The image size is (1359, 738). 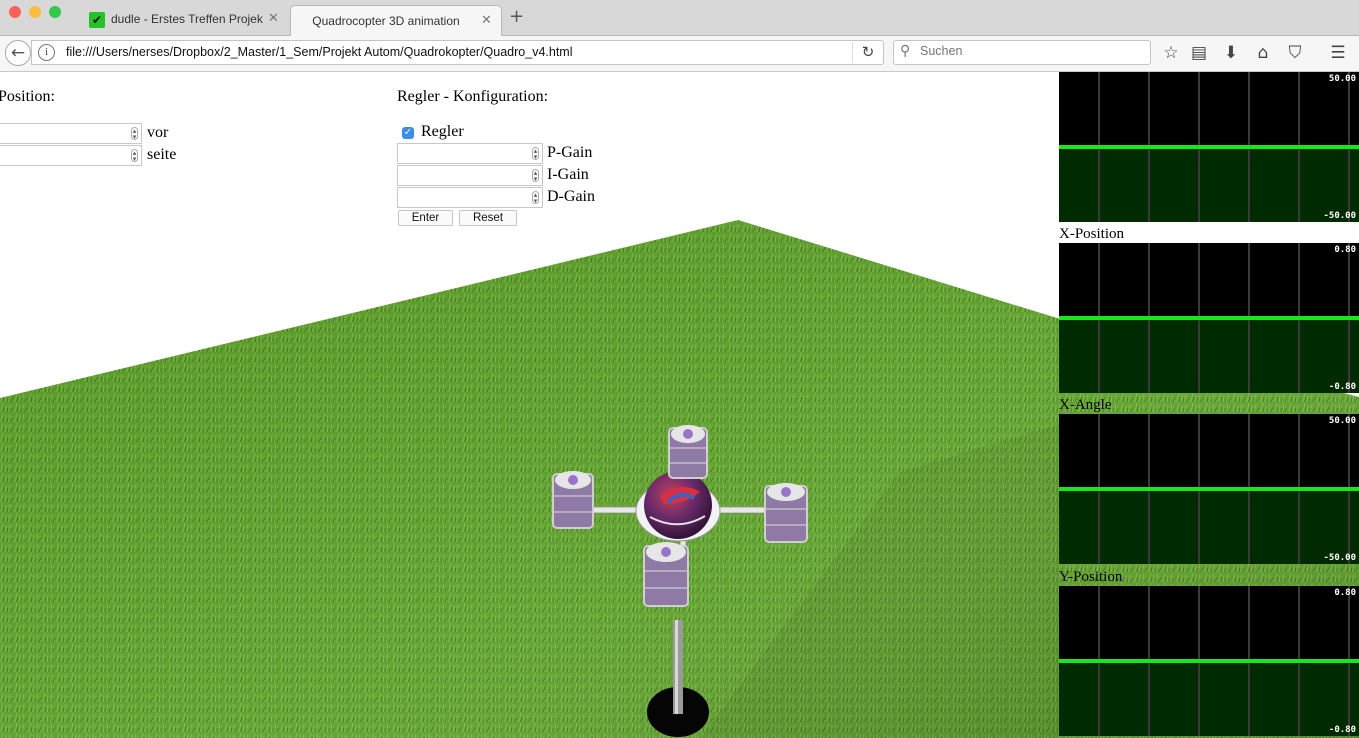 I want to click on enter-button: Enter, so click(x=425, y=218).